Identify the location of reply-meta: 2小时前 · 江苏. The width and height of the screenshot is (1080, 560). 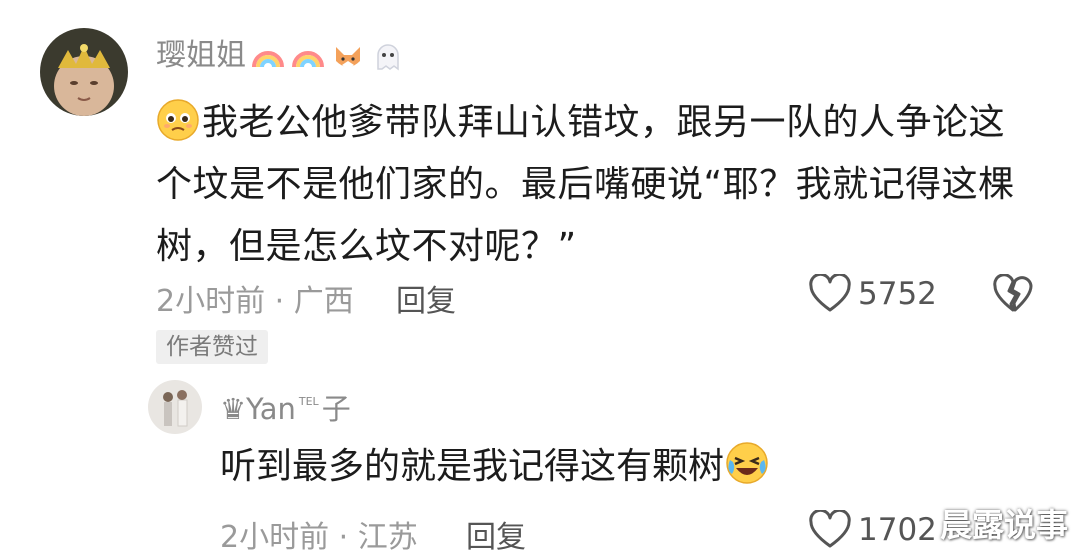
(319, 534).